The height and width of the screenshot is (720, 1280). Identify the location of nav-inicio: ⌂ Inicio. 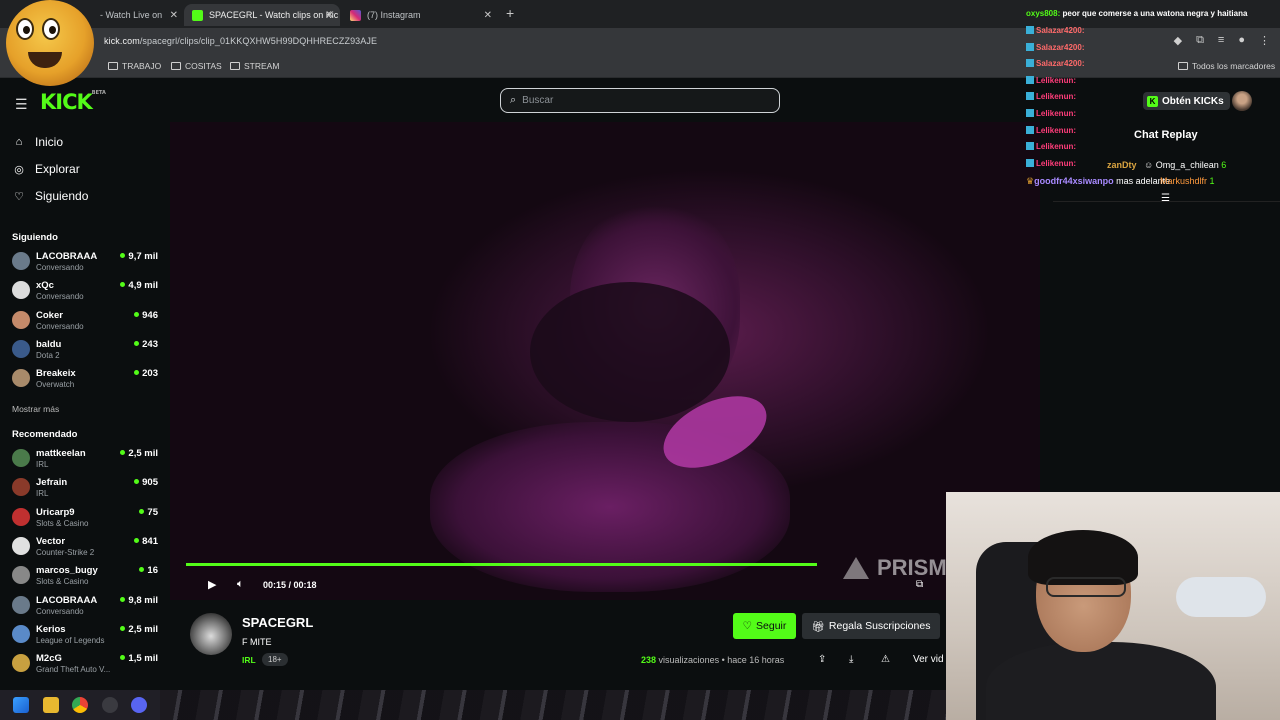
(37, 142).